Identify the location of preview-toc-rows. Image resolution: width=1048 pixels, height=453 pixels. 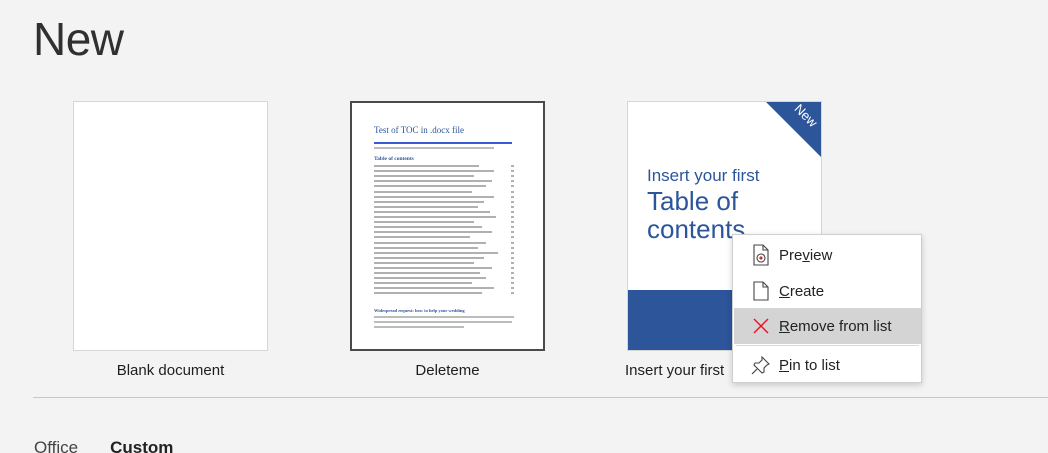
(444, 230).